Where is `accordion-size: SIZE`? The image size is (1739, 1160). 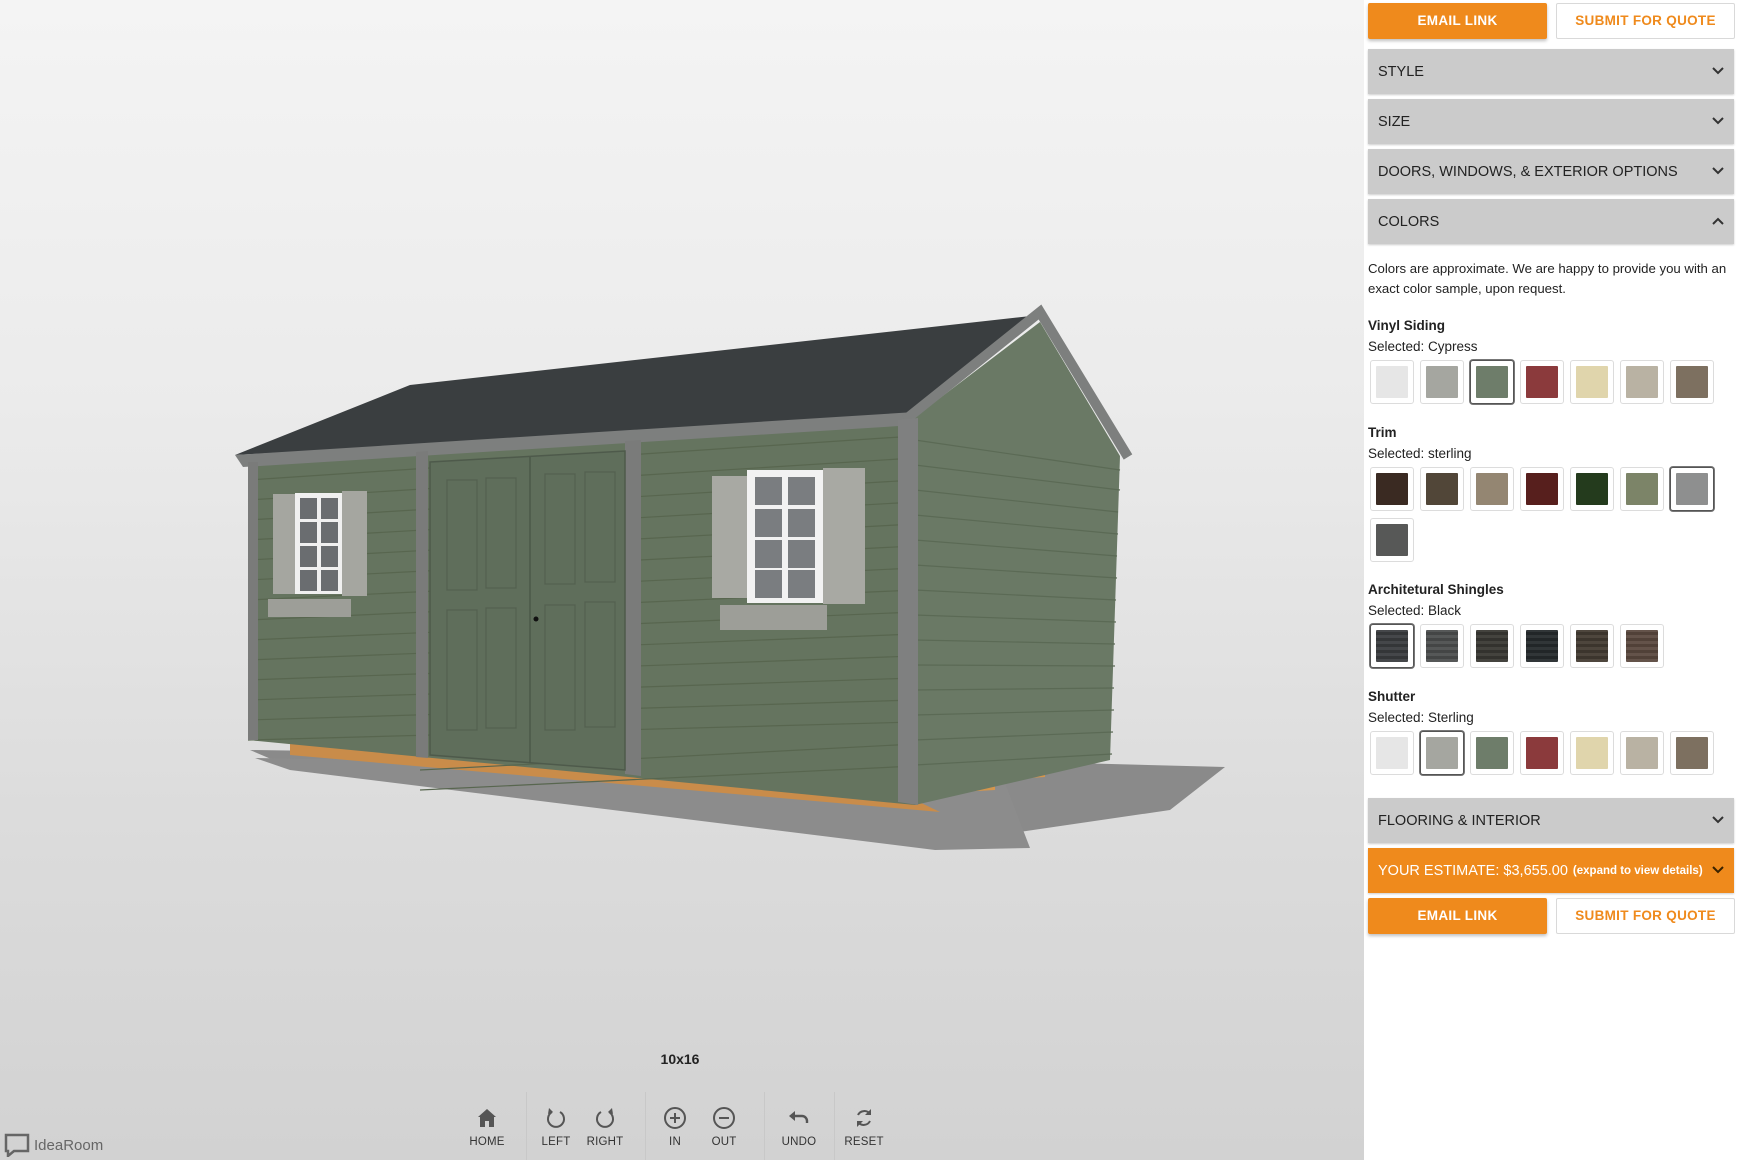 accordion-size: SIZE is located at coordinates (1551, 121).